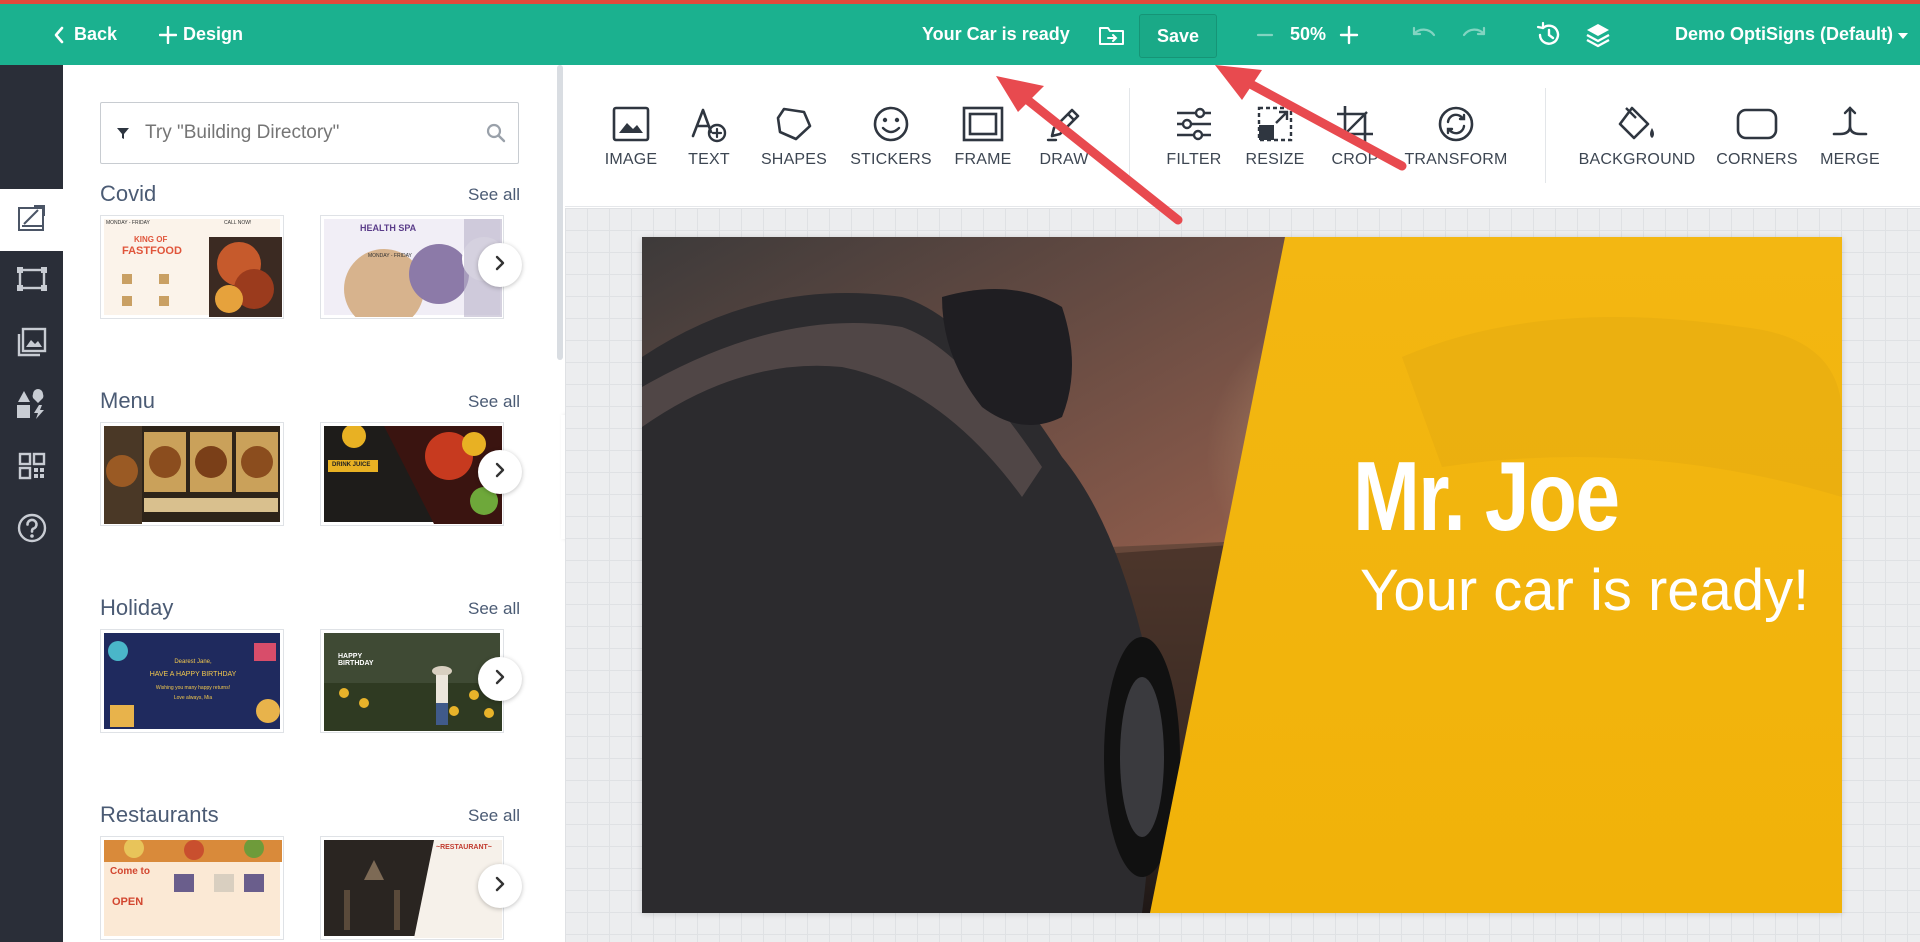 Image resolution: width=1920 pixels, height=942 pixels. I want to click on thumb-text: HAVE A HAPPY BIRTHDAY, so click(193, 674).